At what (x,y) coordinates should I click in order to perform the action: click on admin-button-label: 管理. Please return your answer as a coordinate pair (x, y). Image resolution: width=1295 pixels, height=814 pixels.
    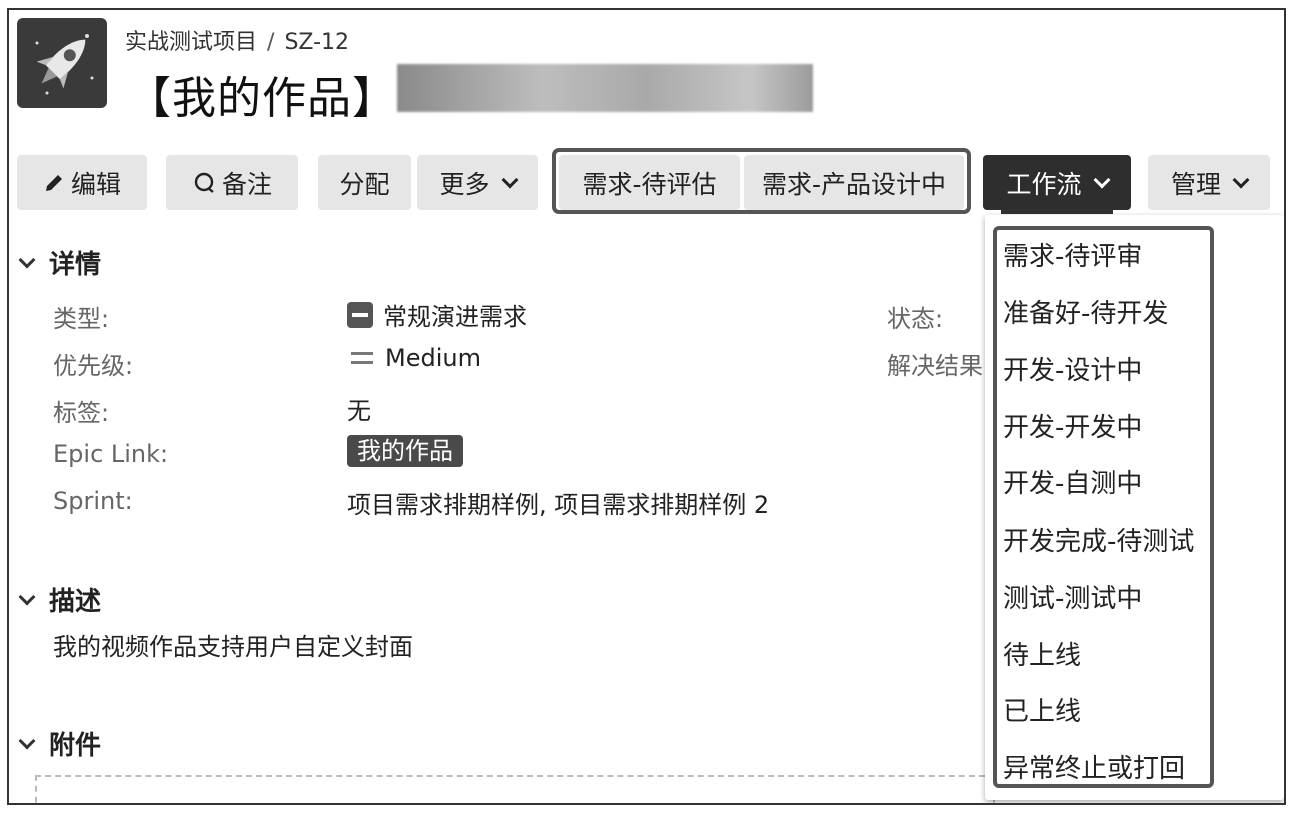
    Looking at the image, I should click on (1195, 184).